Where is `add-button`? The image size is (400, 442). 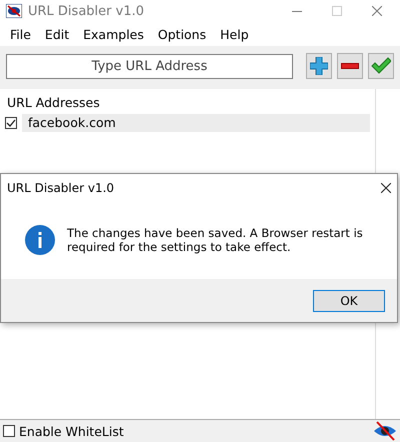
add-button is located at coordinates (319, 66).